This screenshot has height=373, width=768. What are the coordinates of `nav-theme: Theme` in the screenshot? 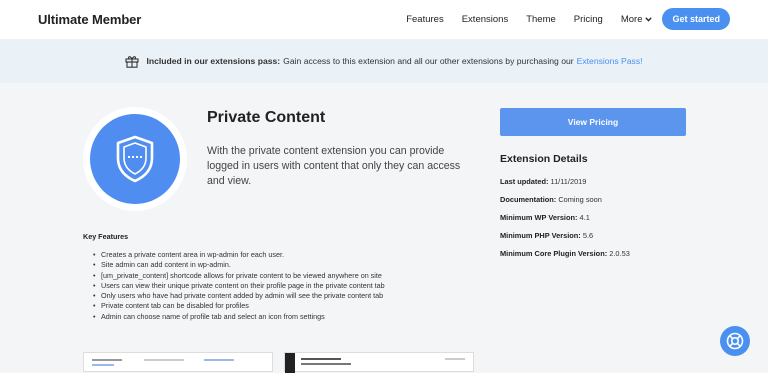 It's located at (541, 19).